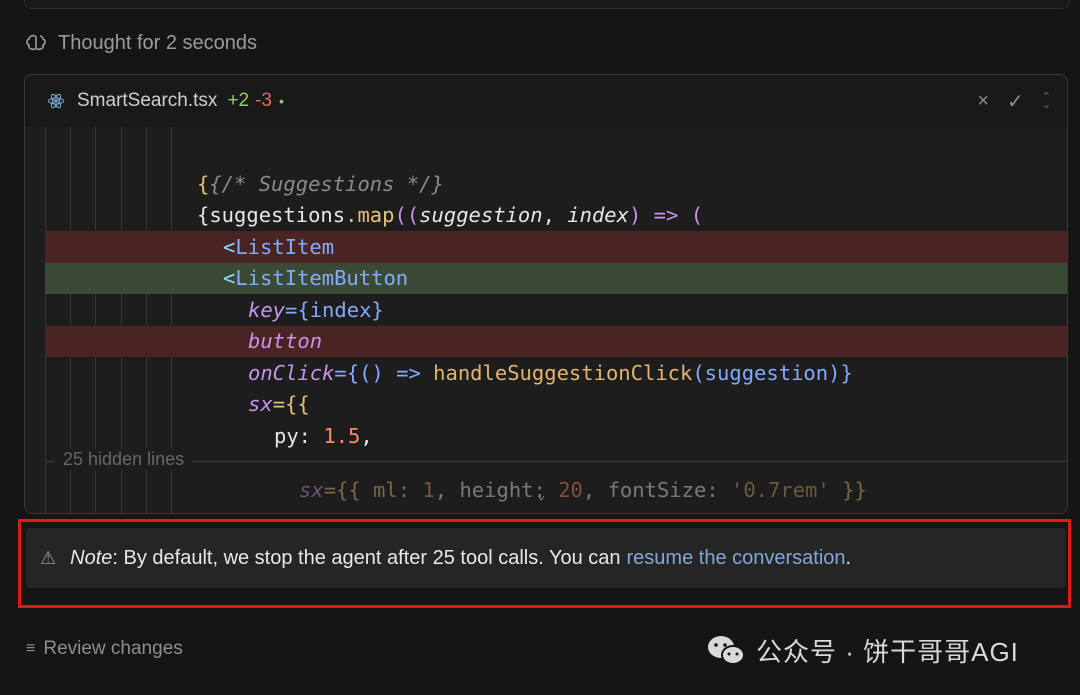  I want to click on hidden-lines-divider, so click(556, 461).